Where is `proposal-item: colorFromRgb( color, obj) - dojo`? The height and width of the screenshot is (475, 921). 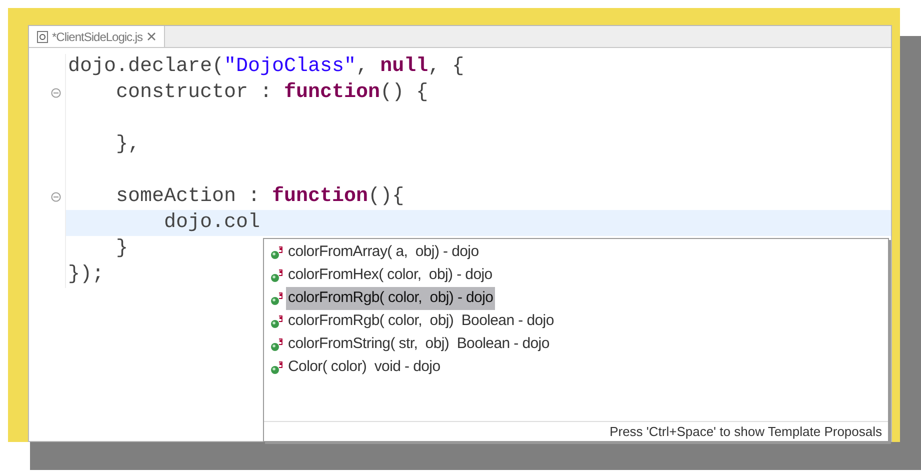 proposal-item: colorFromRgb( color, obj) - dojo is located at coordinates (391, 298).